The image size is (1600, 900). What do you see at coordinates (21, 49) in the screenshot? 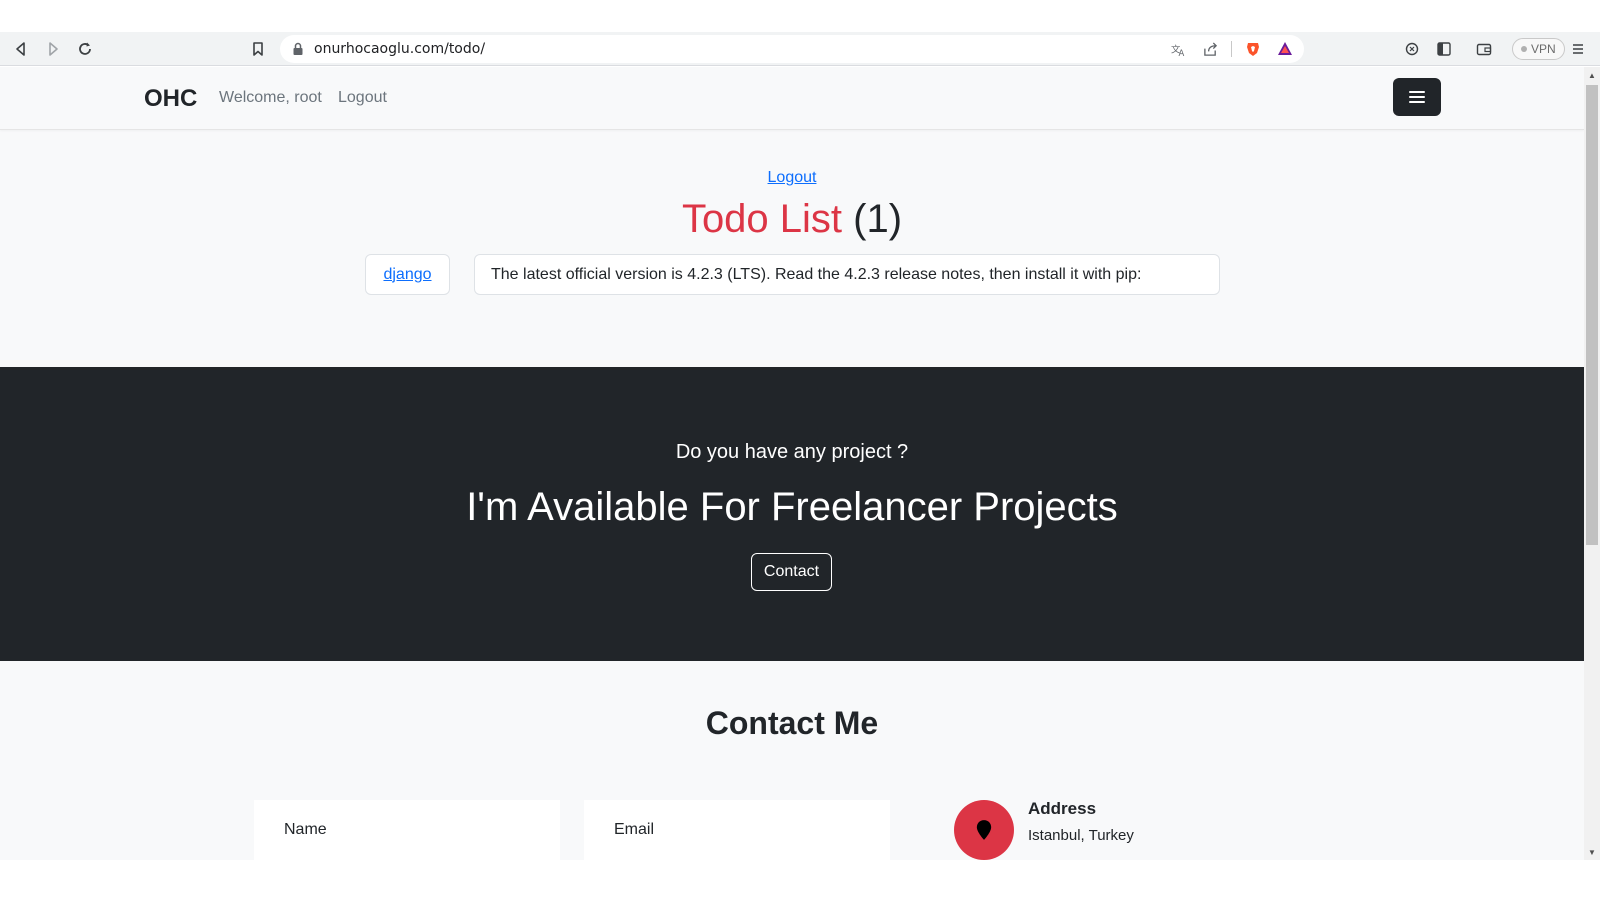
I see `back-arrow-icon` at bounding box center [21, 49].